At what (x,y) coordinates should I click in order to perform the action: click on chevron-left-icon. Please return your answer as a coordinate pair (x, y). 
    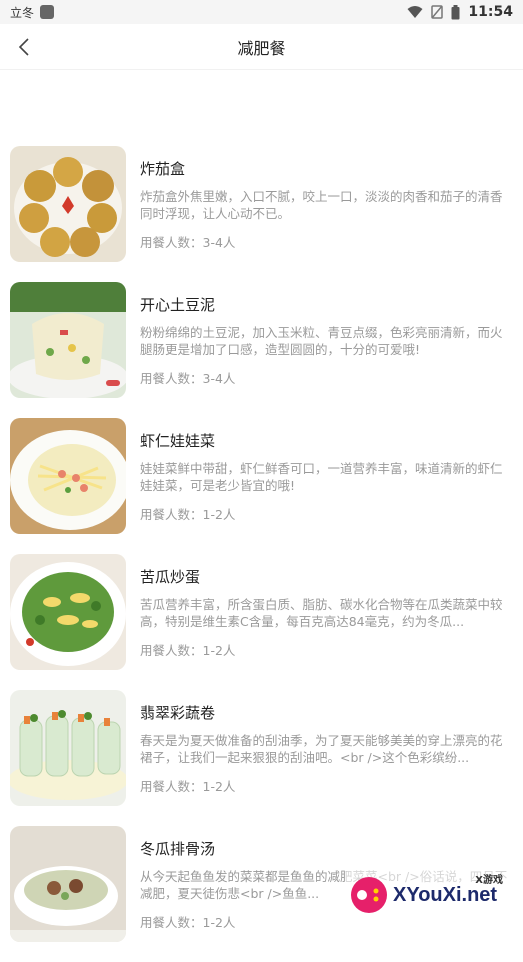
    Looking at the image, I should click on (24, 47).